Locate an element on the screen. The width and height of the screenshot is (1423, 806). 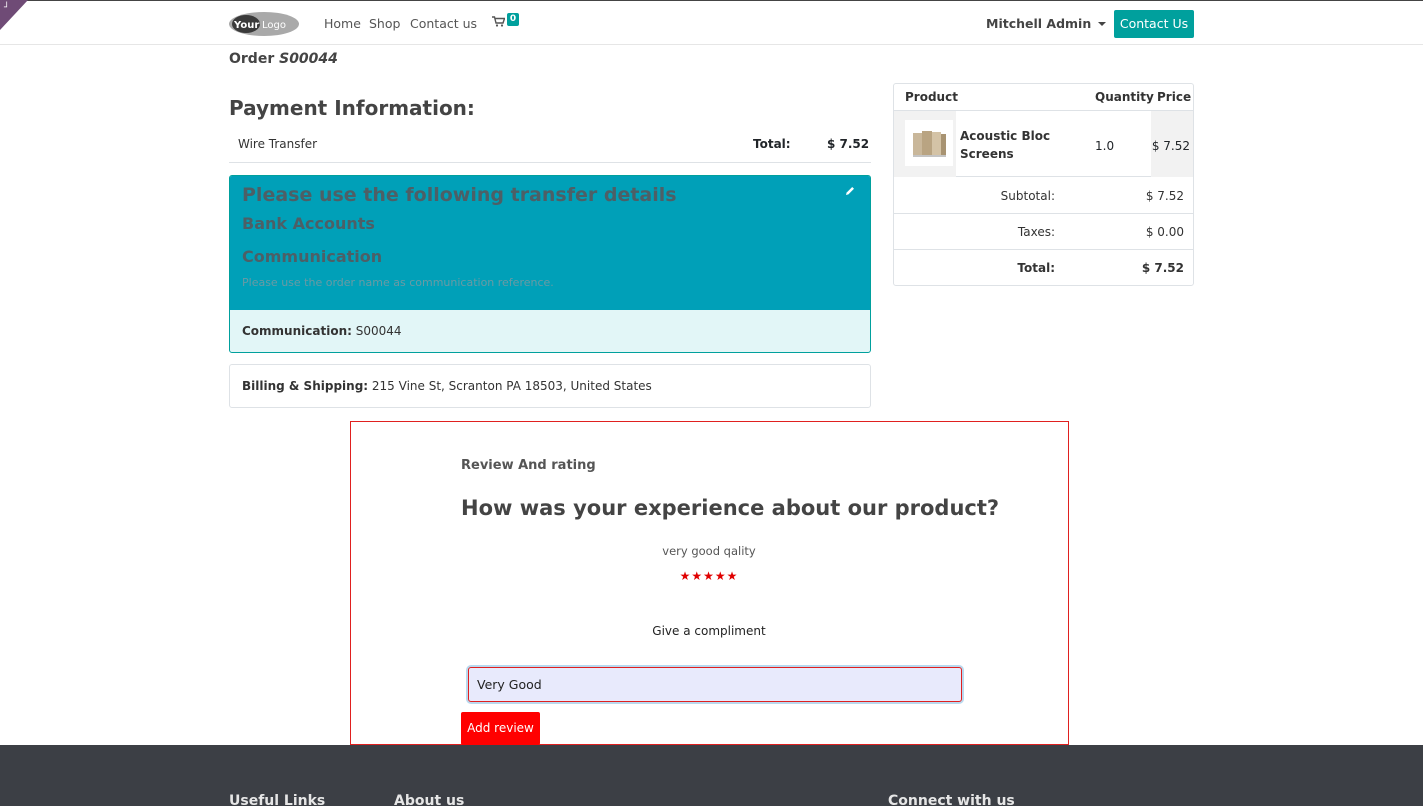
product-price: $ 7.52 is located at coordinates (1170, 146).